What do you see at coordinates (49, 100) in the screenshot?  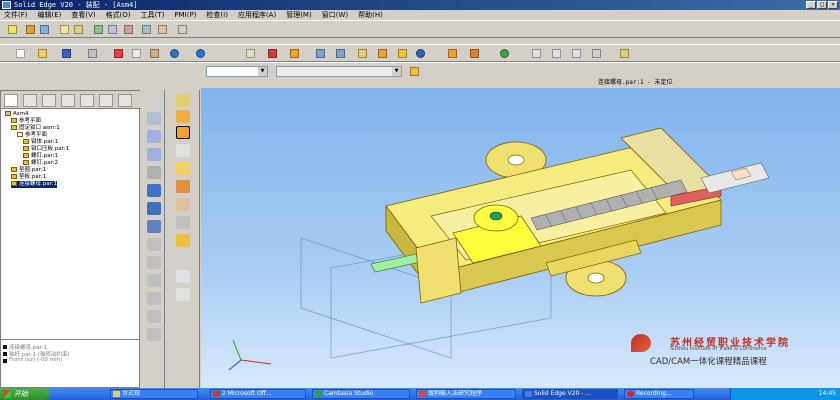 I see `tab-feature-library` at bounding box center [49, 100].